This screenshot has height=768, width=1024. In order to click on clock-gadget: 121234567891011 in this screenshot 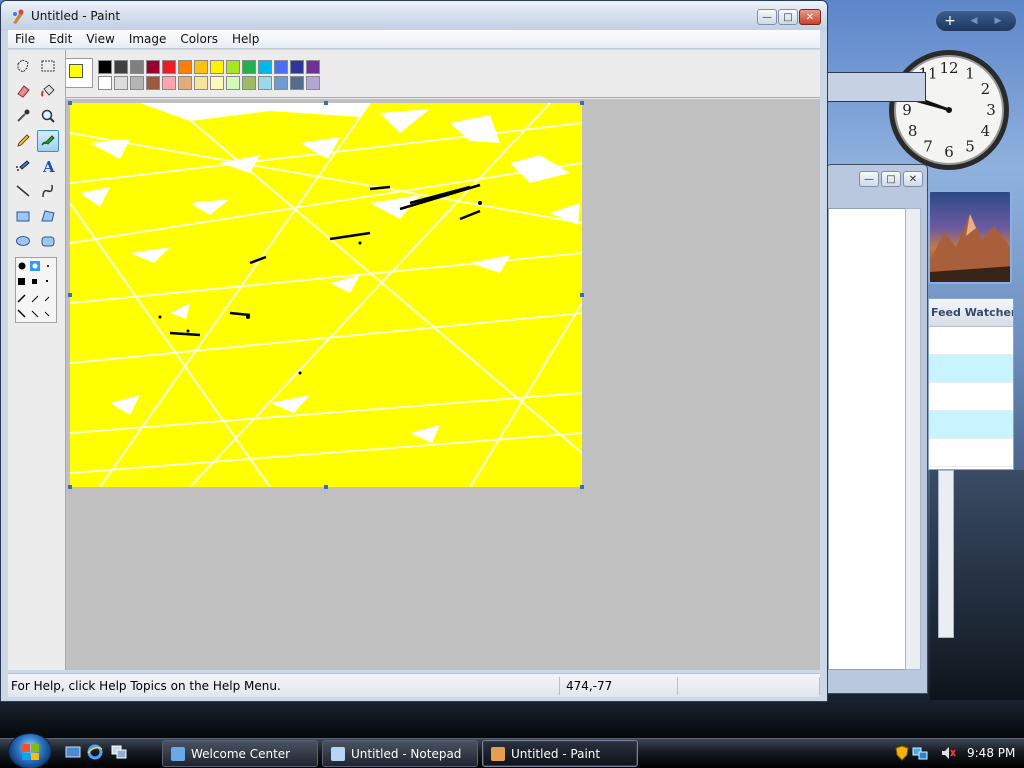, I will do `click(949, 110)`.